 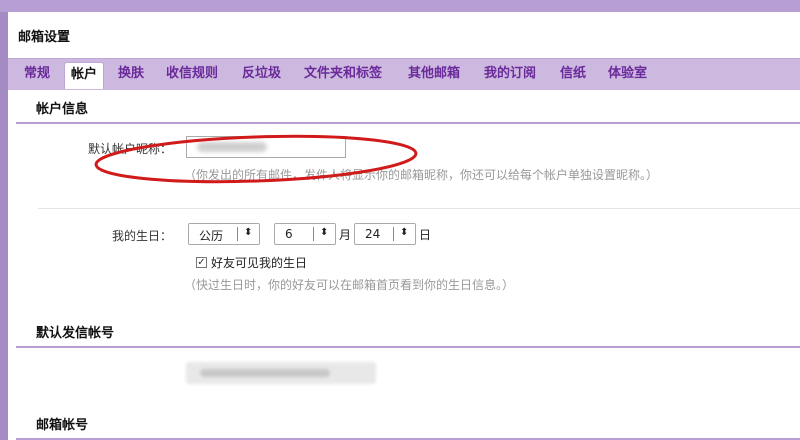 I want to click on tab-skin: 换肤, so click(x=131, y=75).